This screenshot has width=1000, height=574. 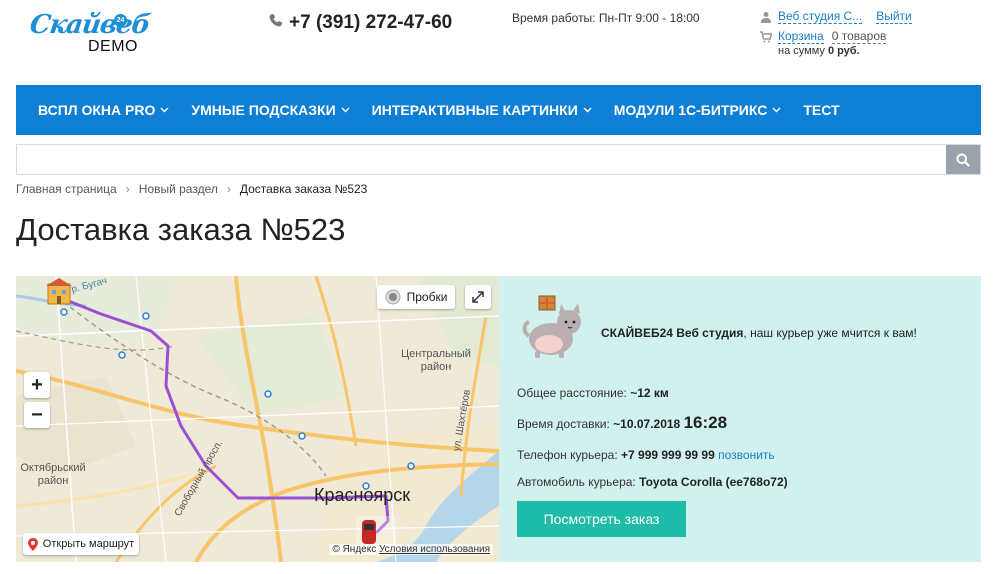 I want to click on nav-item-label: ТЕСТ, so click(x=821, y=110).